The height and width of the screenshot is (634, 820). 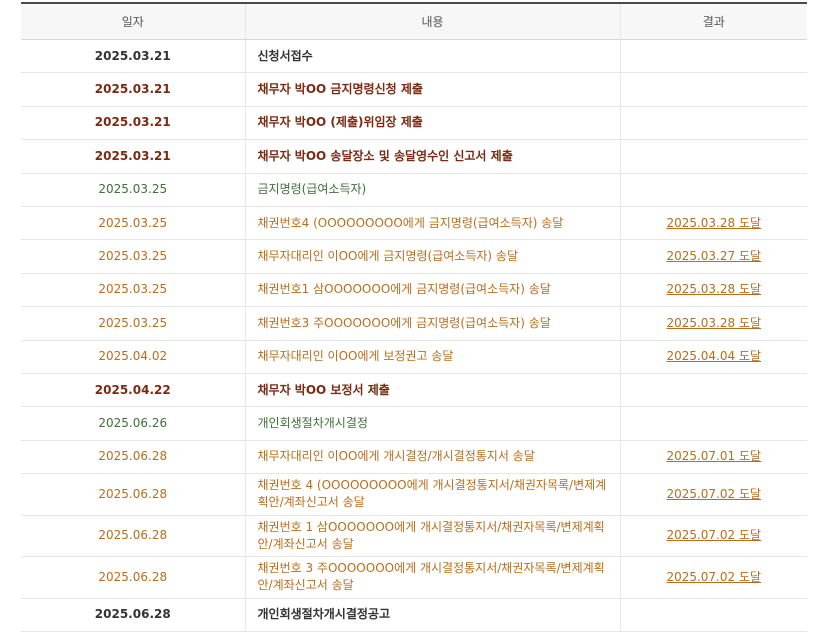 What do you see at coordinates (713, 21) in the screenshot?
I see `column-header-result: 결과` at bounding box center [713, 21].